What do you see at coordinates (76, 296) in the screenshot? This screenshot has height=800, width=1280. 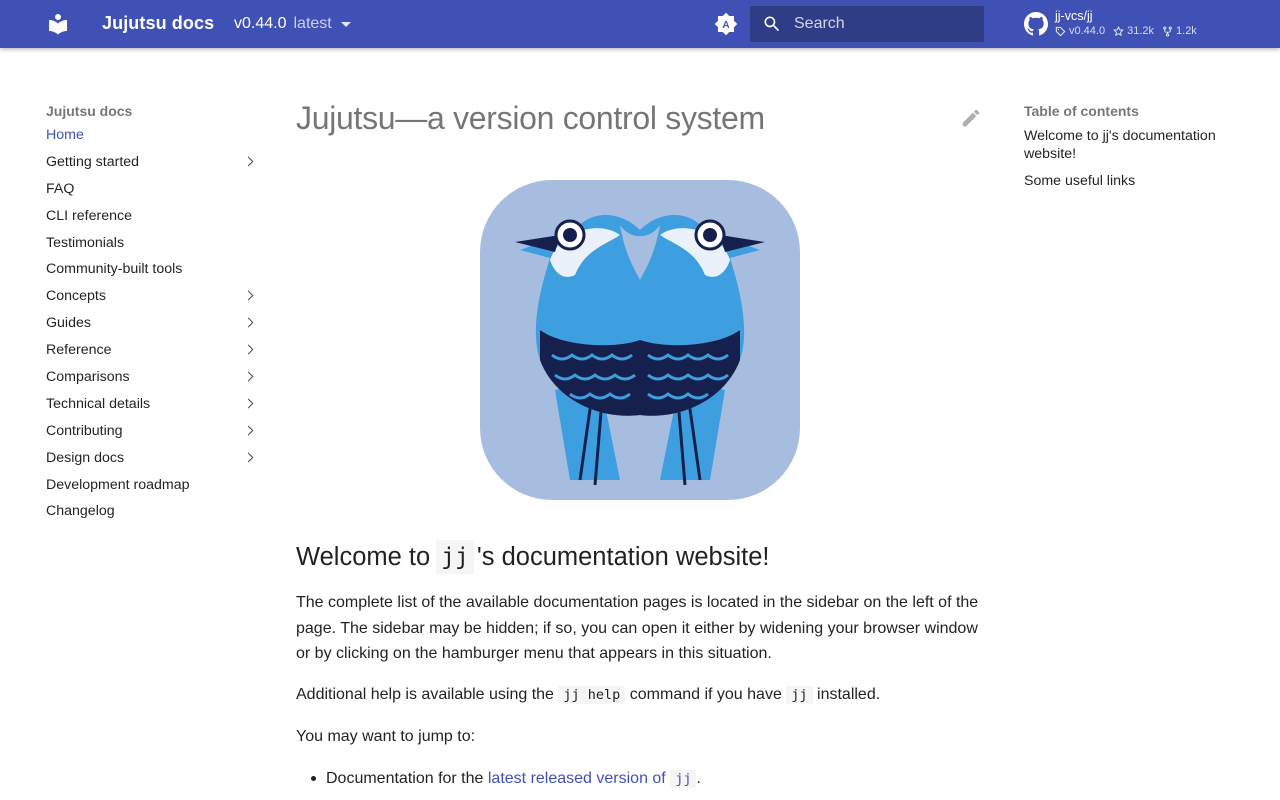 I see `sidebar-item-label: Concepts` at bounding box center [76, 296].